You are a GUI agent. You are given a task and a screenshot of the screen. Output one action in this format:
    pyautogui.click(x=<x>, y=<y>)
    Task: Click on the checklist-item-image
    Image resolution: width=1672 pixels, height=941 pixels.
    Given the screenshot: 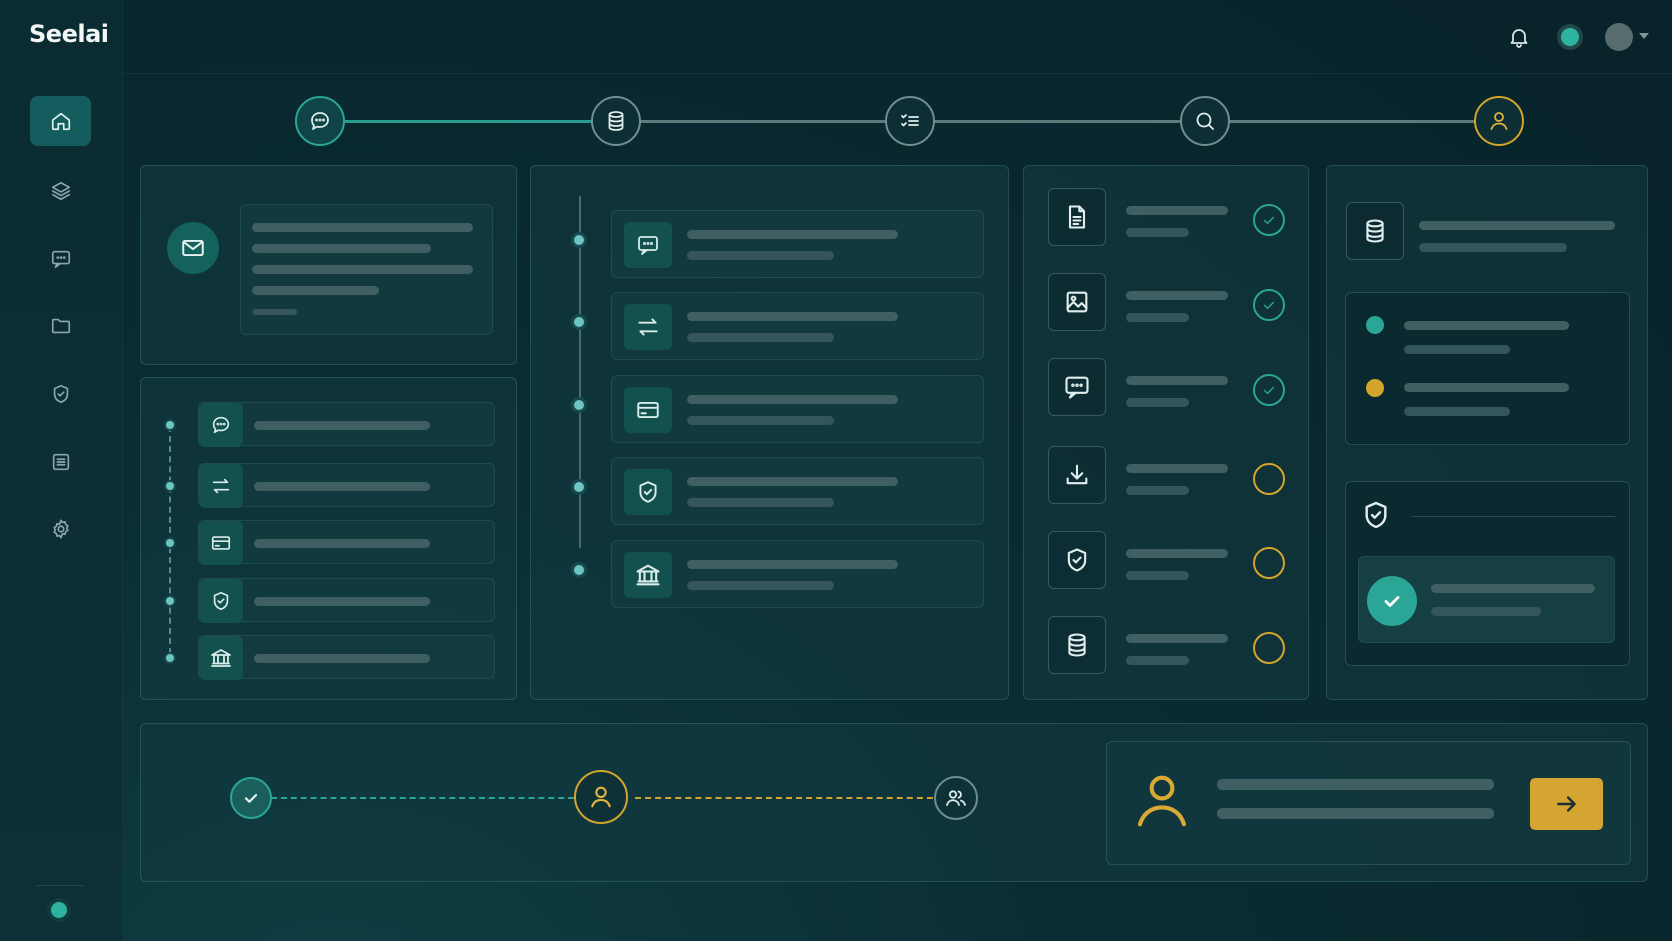 What is the action you would take?
    pyautogui.click(x=1077, y=302)
    